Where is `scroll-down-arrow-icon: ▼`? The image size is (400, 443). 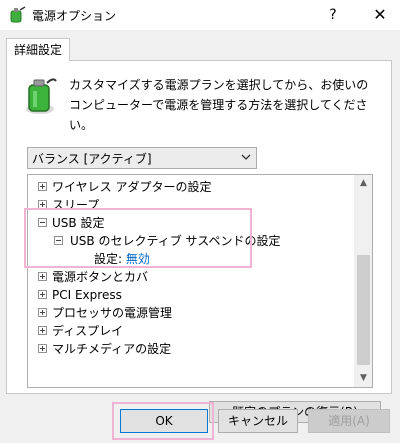 scroll-down-arrow-icon: ▼ is located at coordinates (363, 378).